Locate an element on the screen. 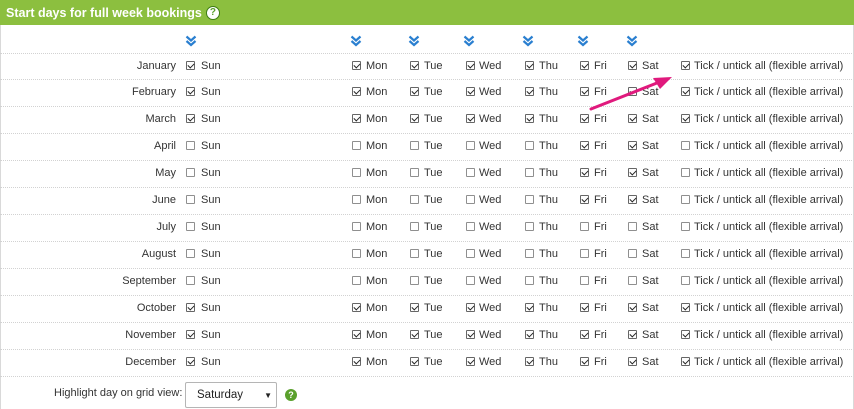 The image size is (854, 409). checkbox-september-tue is located at coordinates (414, 280).